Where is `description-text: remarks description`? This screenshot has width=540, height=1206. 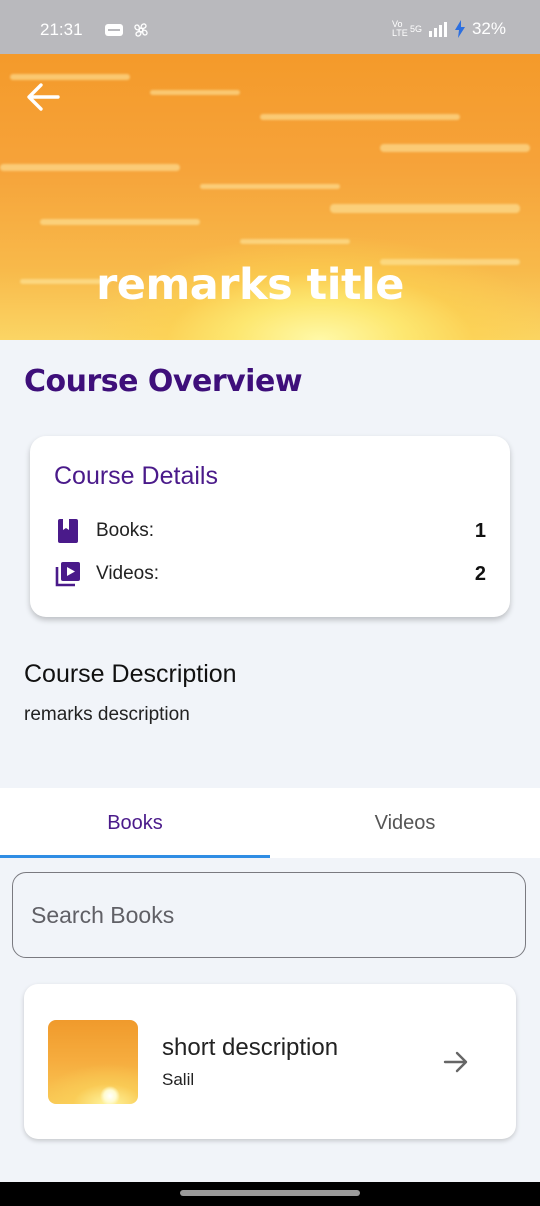
description-text: remarks description is located at coordinates (107, 714).